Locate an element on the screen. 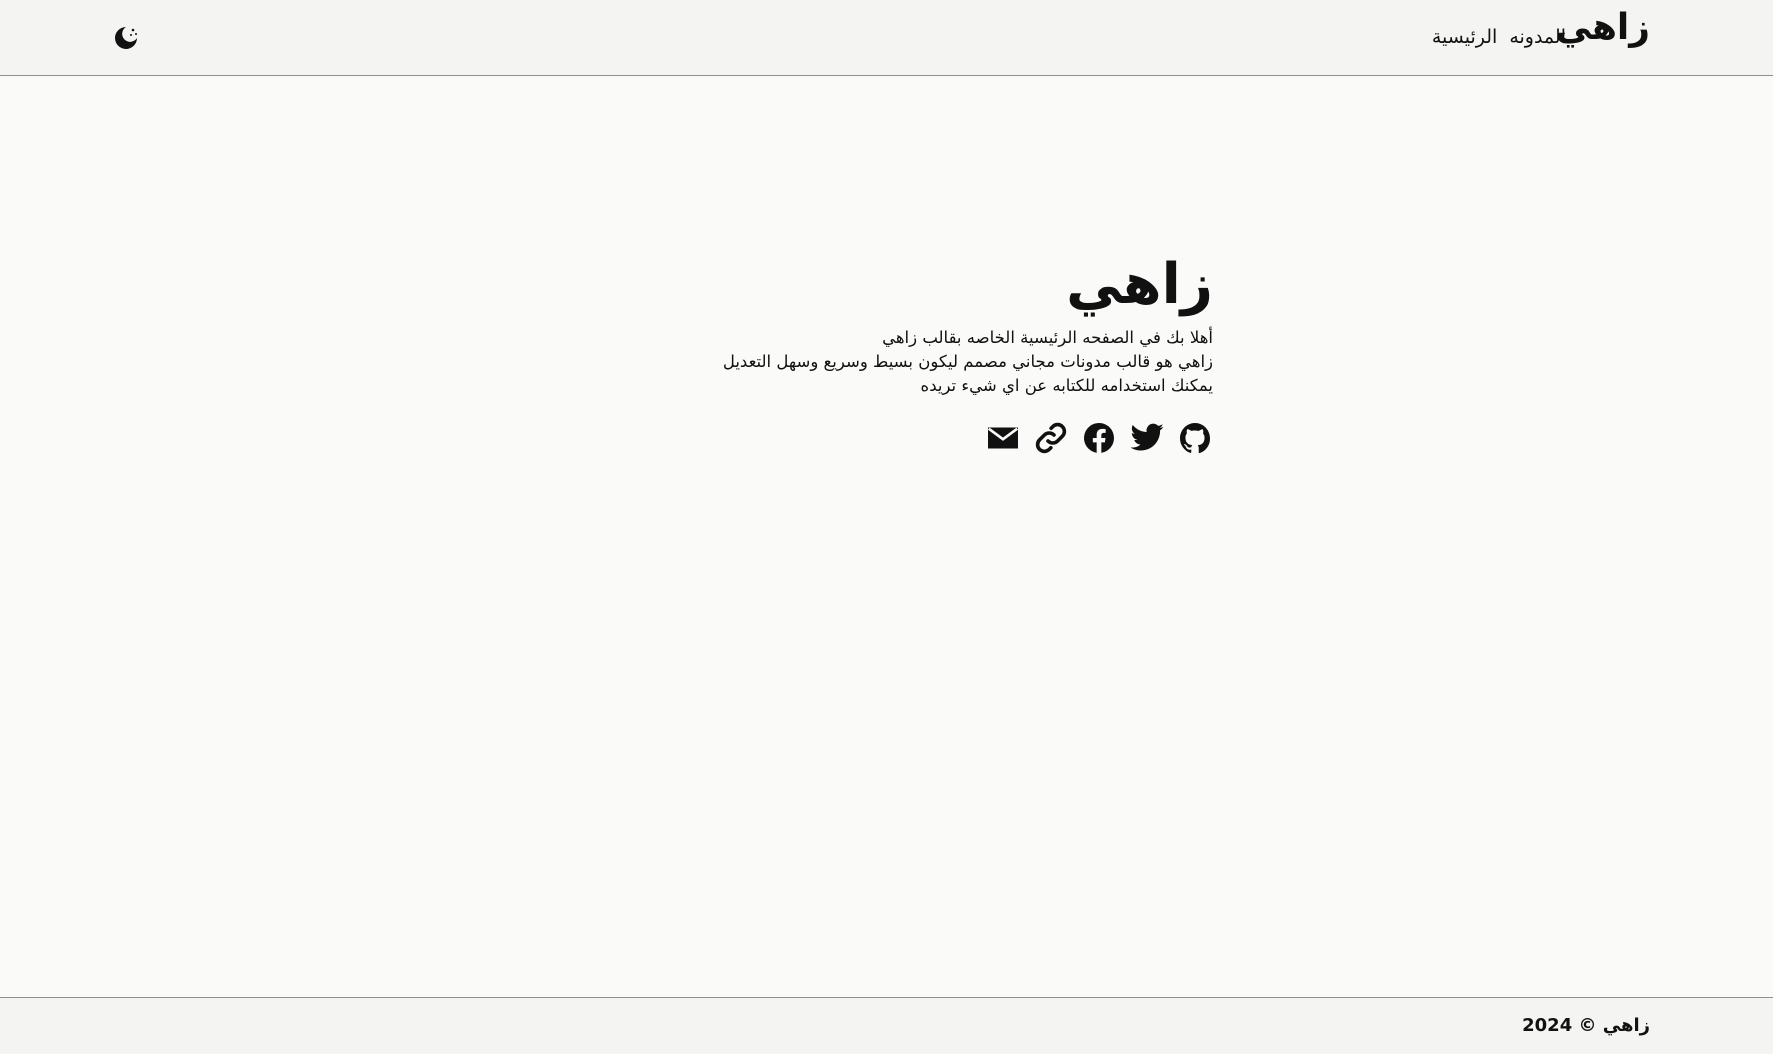  social-links is located at coordinates (953, 438).